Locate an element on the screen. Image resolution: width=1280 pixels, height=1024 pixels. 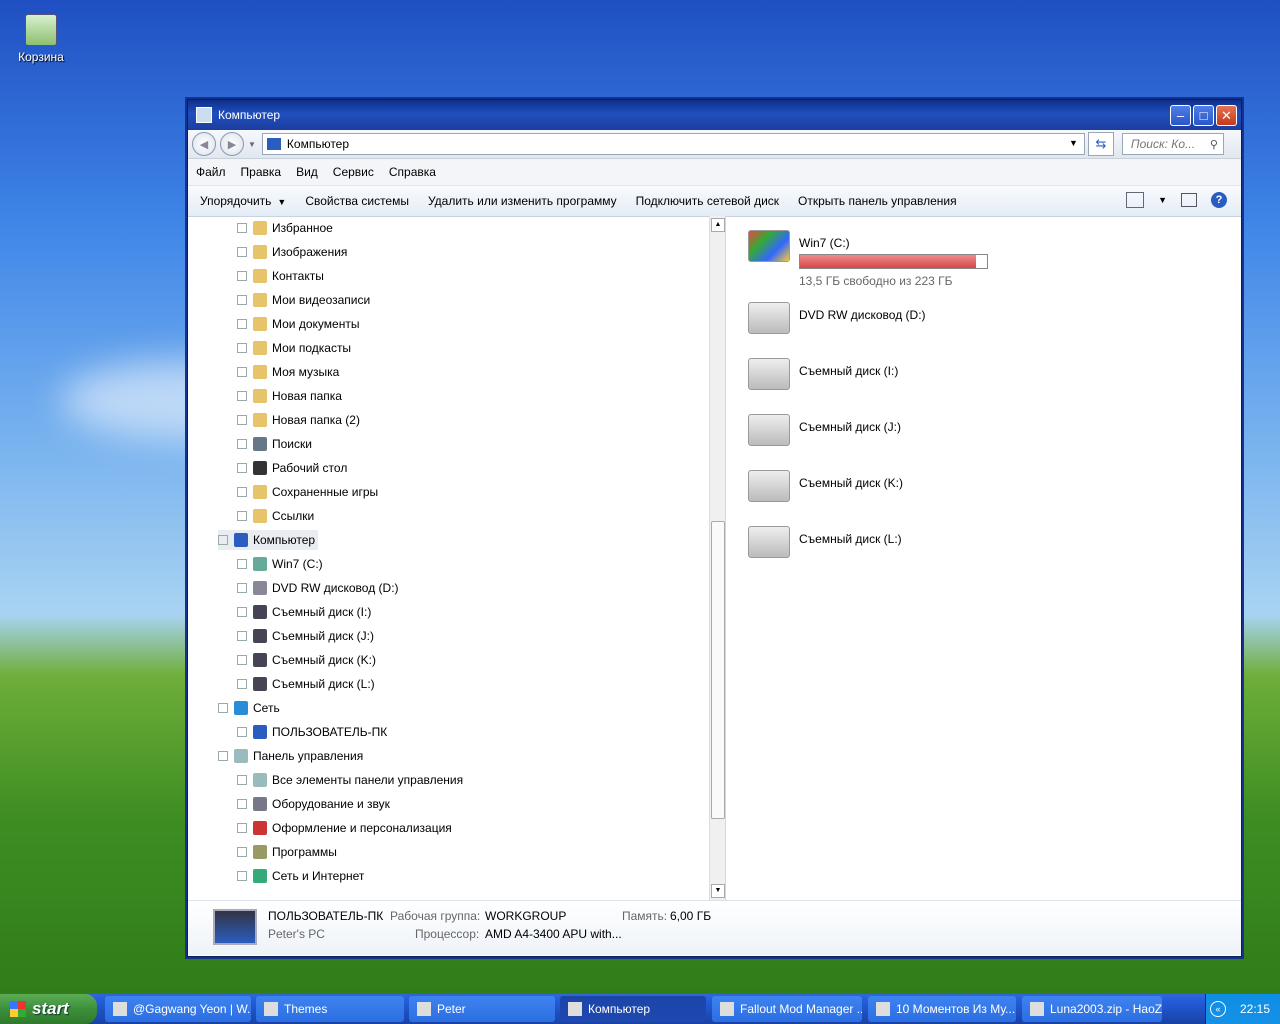
map-network-drive-button: Подключить сетевой диск is located at coordinates (707, 201).